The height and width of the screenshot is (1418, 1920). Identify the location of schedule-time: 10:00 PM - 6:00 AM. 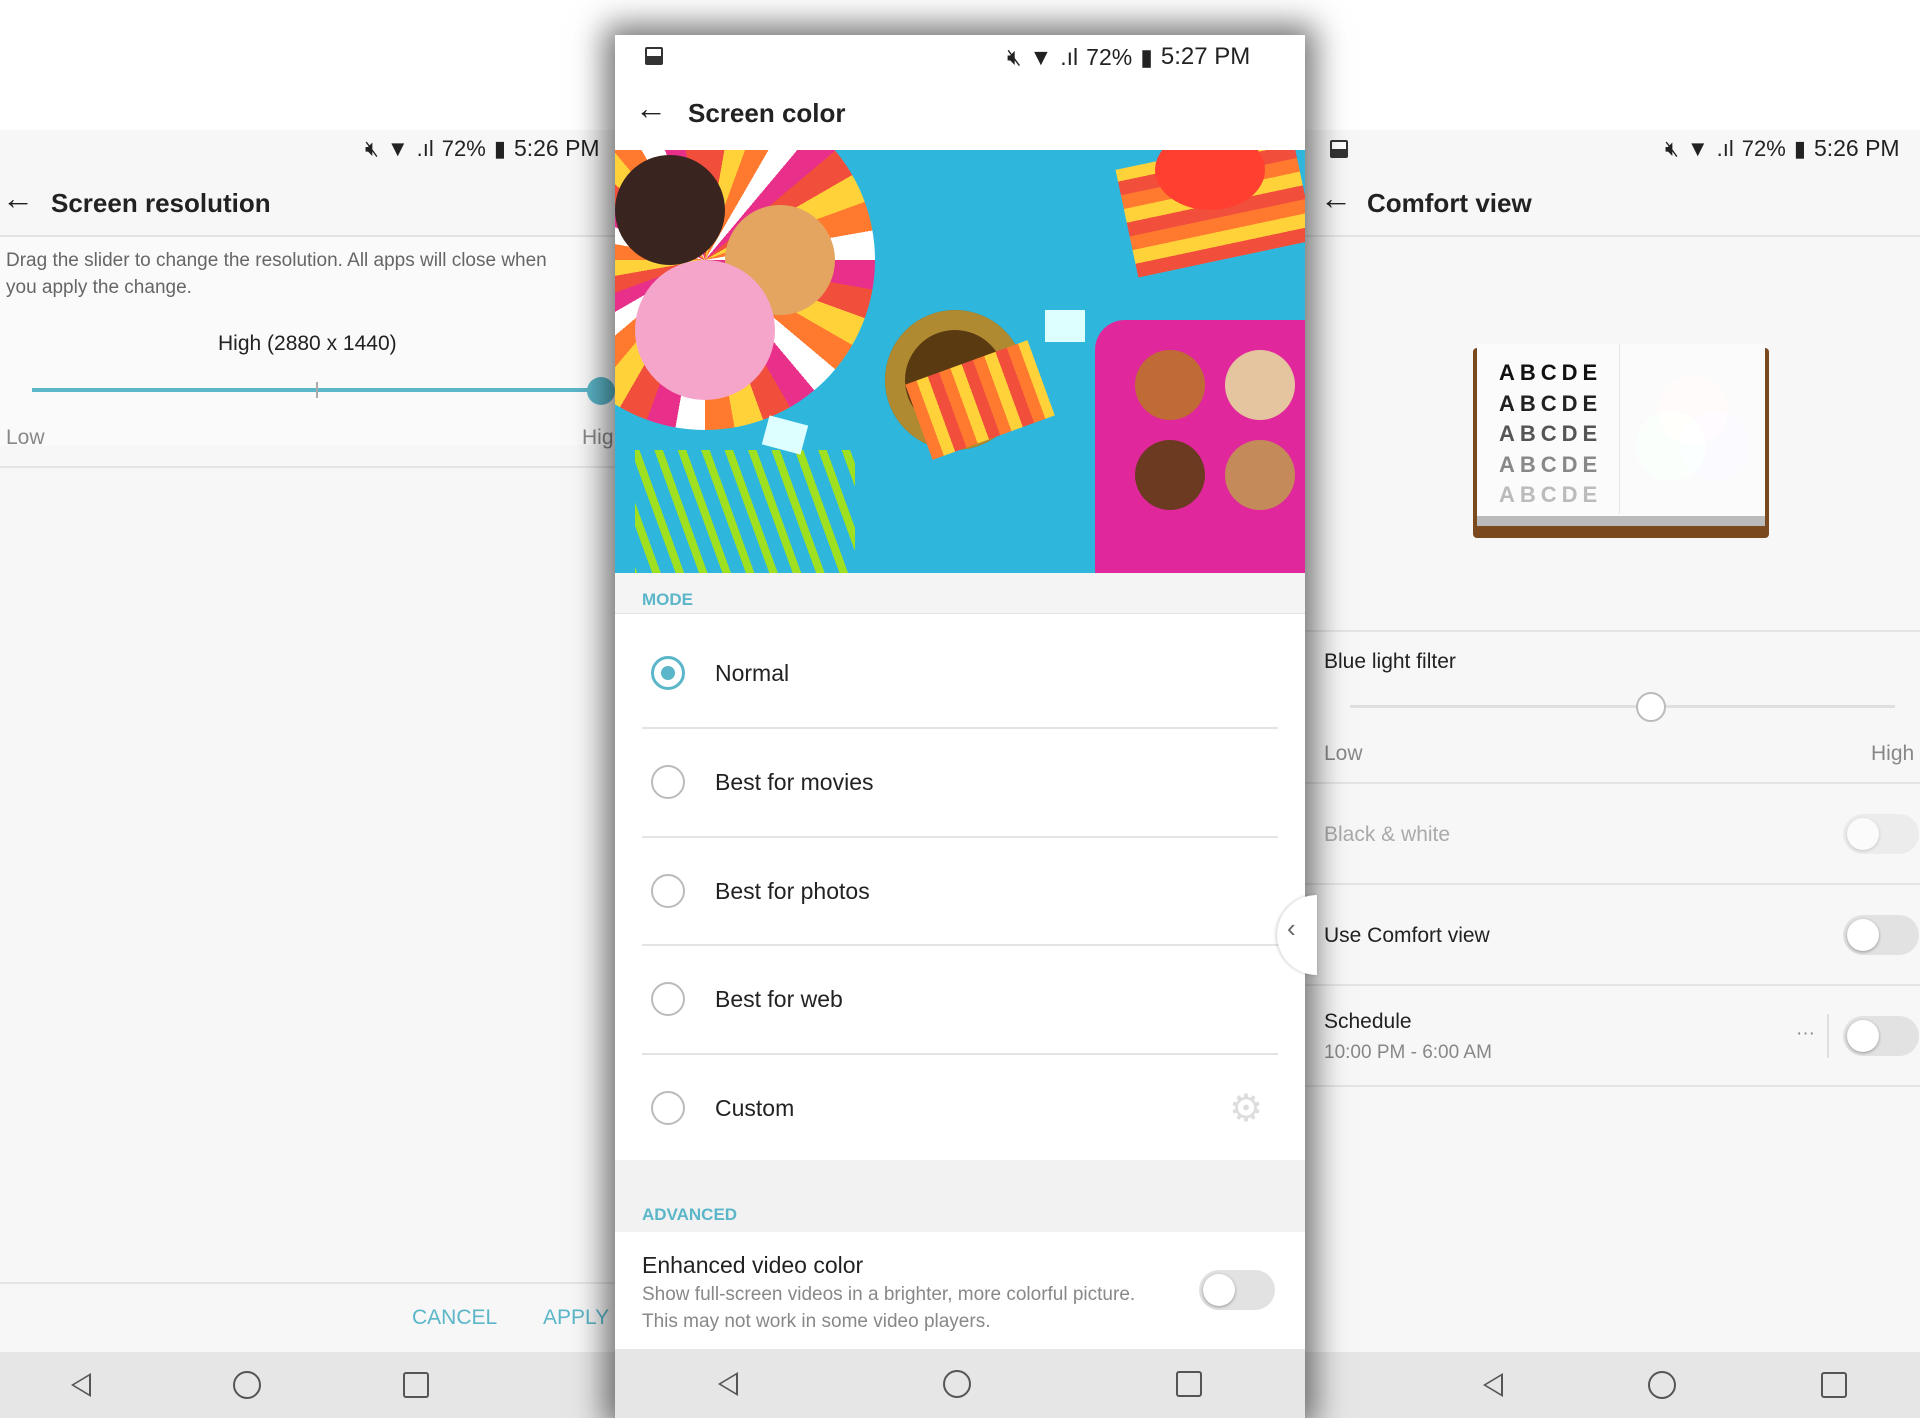
(1408, 1052).